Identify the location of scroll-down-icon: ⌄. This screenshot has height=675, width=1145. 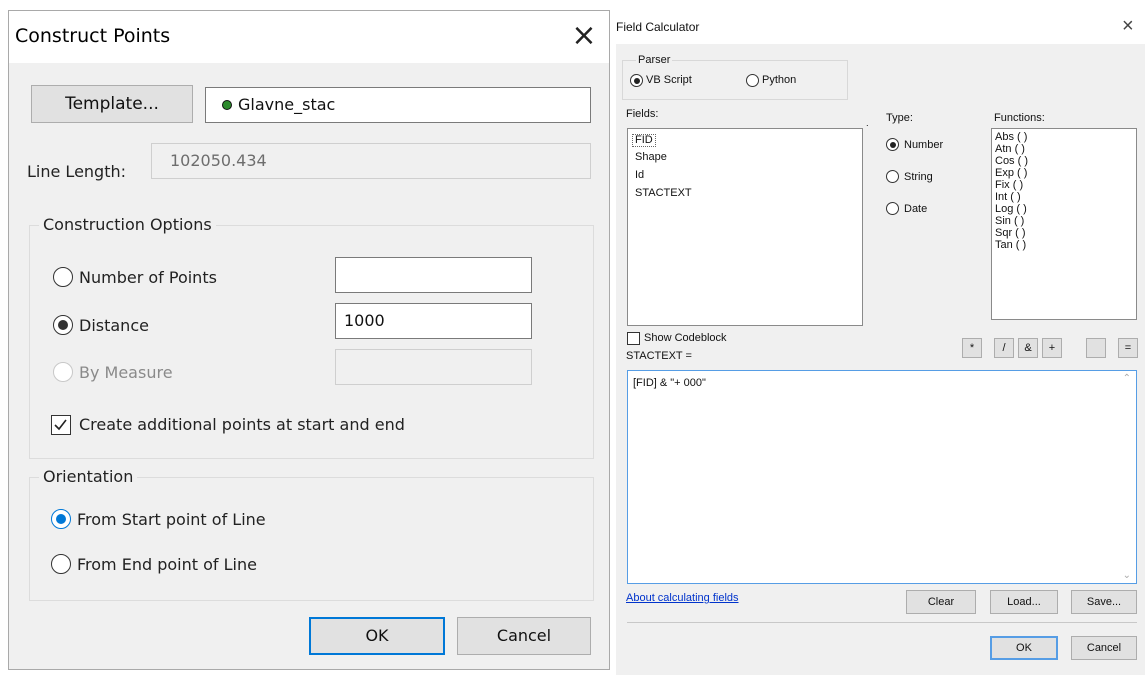
(1127, 575).